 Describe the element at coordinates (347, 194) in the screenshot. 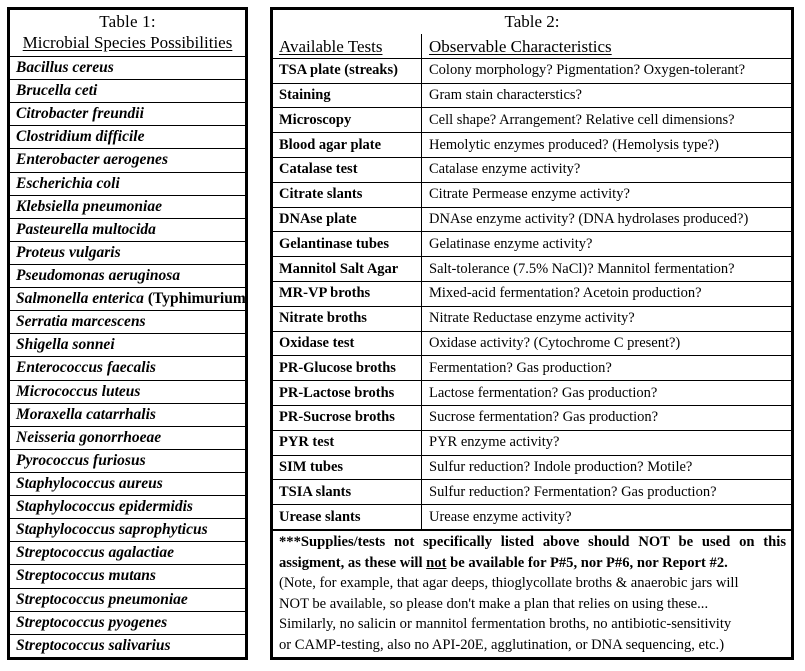

I see `test-name-cell: Citrate slants` at that location.